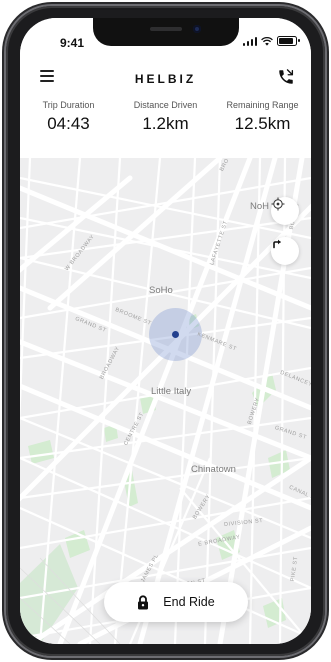 The image size is (331, 662). What do you see at coordinates (262, 105) in the screenshot?
I see `stat-label: Remaining Range` at bounding box center [262, 105].